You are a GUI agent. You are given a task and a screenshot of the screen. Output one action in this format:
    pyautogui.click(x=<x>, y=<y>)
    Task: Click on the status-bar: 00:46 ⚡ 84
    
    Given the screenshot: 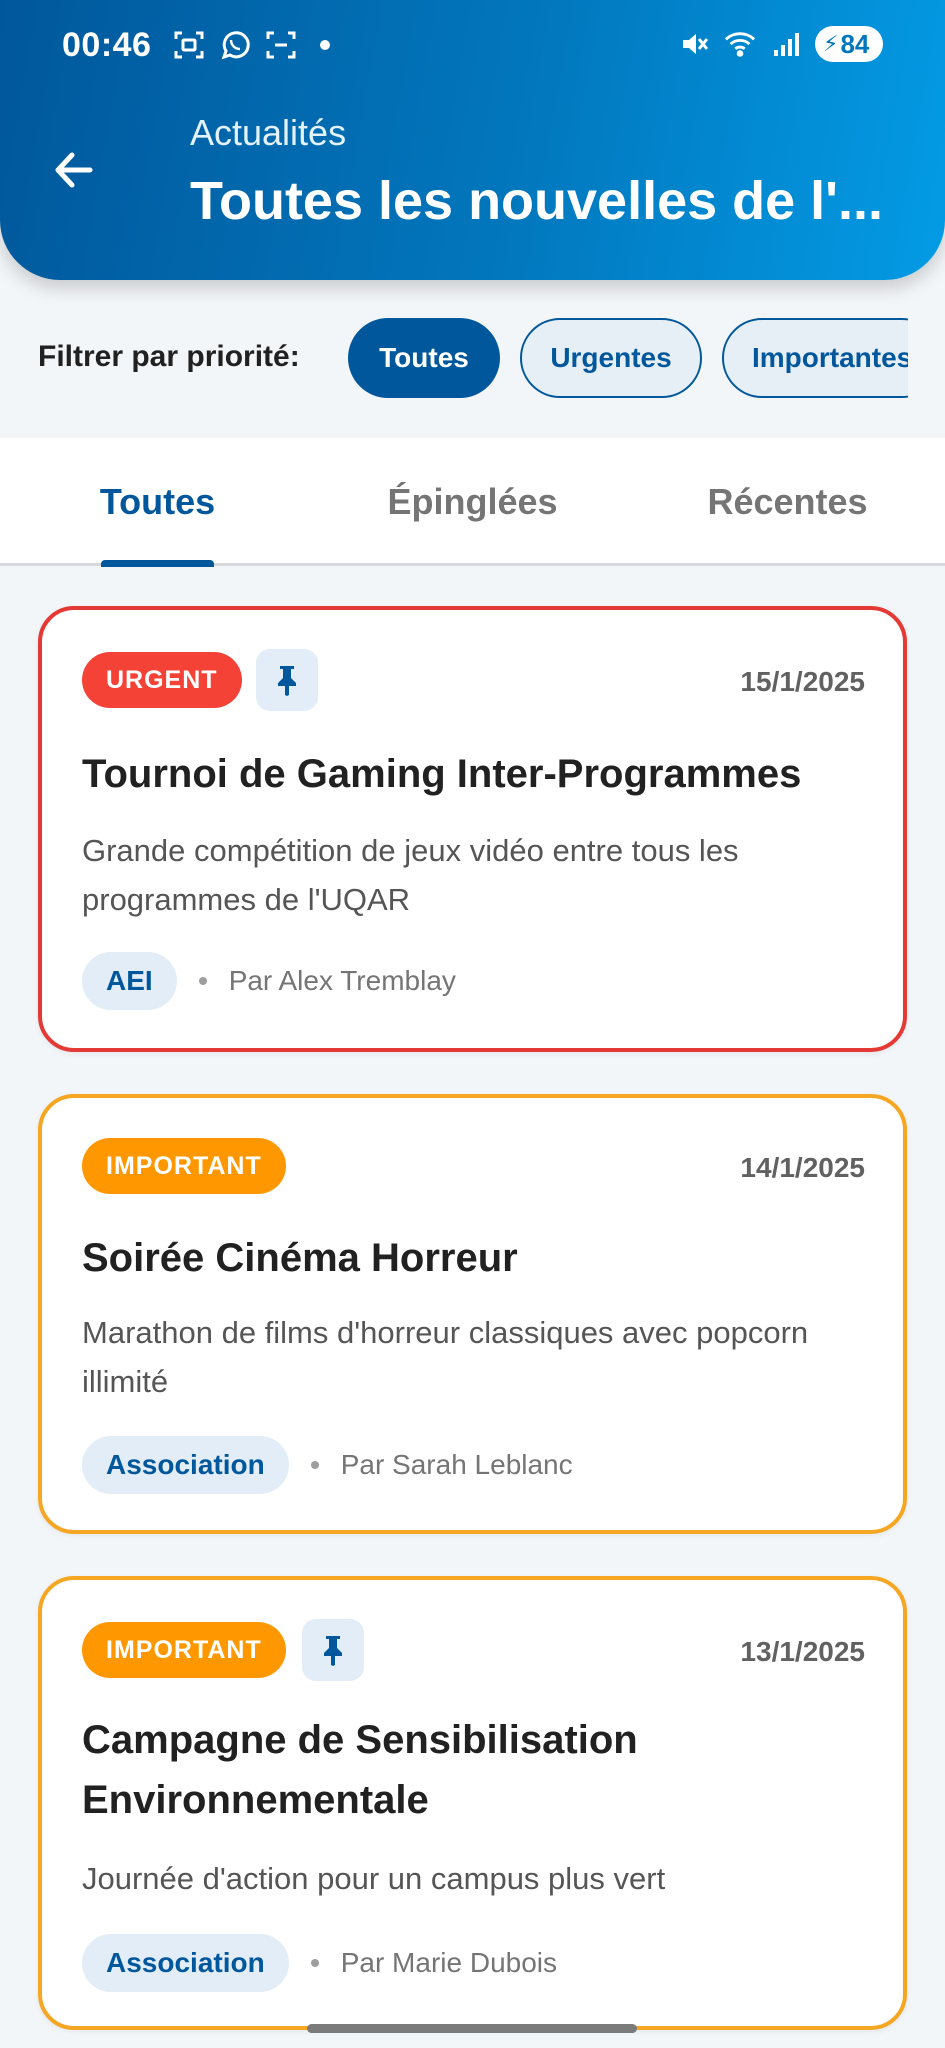 What is the action you would take?
    pyautogui.click(x=472, y=46)
    